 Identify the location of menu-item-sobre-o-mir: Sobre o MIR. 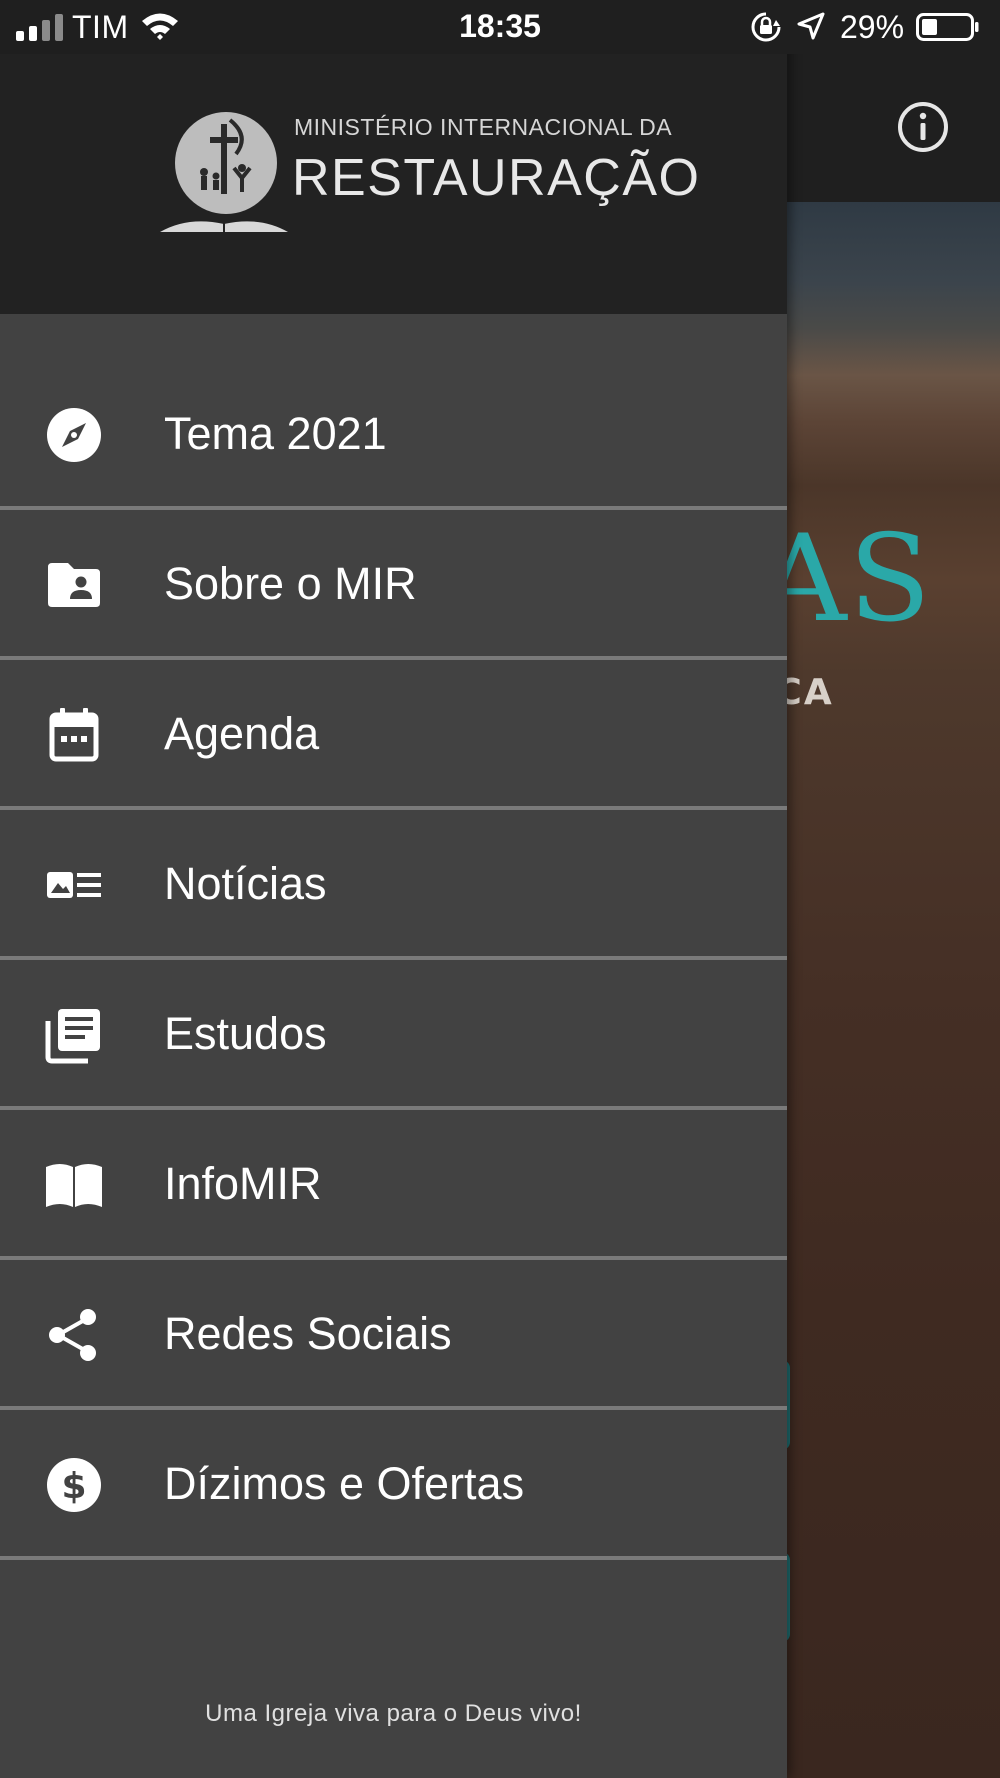
(393, 585).